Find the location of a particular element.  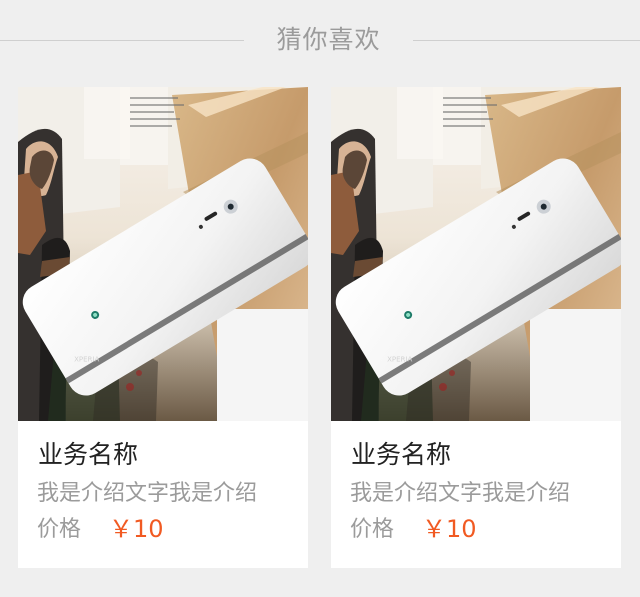

section-header: 猜你喜欢 is located at coordinates (320, 41).